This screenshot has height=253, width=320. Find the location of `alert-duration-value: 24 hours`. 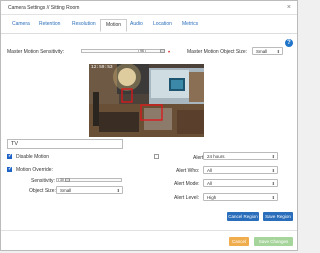

alert-duration-value: 24 hours is located at coordinates (216, 156).